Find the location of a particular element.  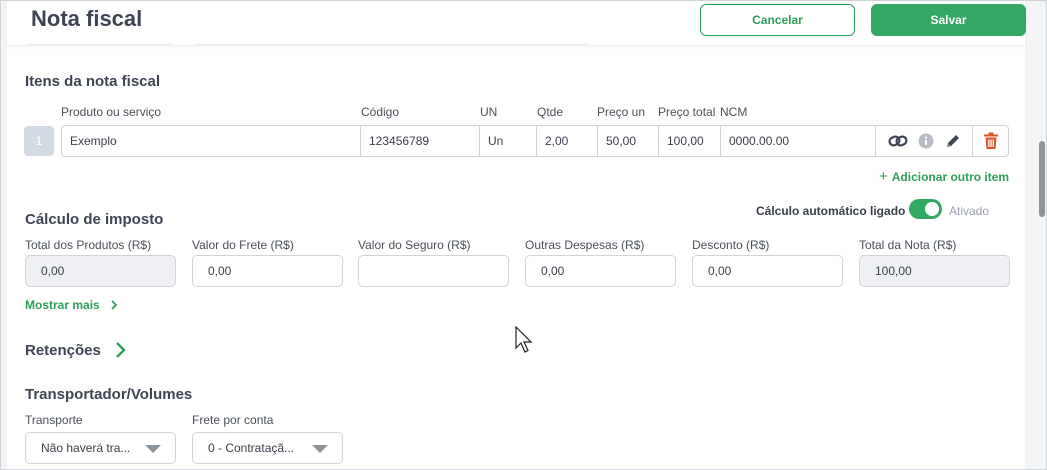

link-icon is located at coordinates (898, 141).